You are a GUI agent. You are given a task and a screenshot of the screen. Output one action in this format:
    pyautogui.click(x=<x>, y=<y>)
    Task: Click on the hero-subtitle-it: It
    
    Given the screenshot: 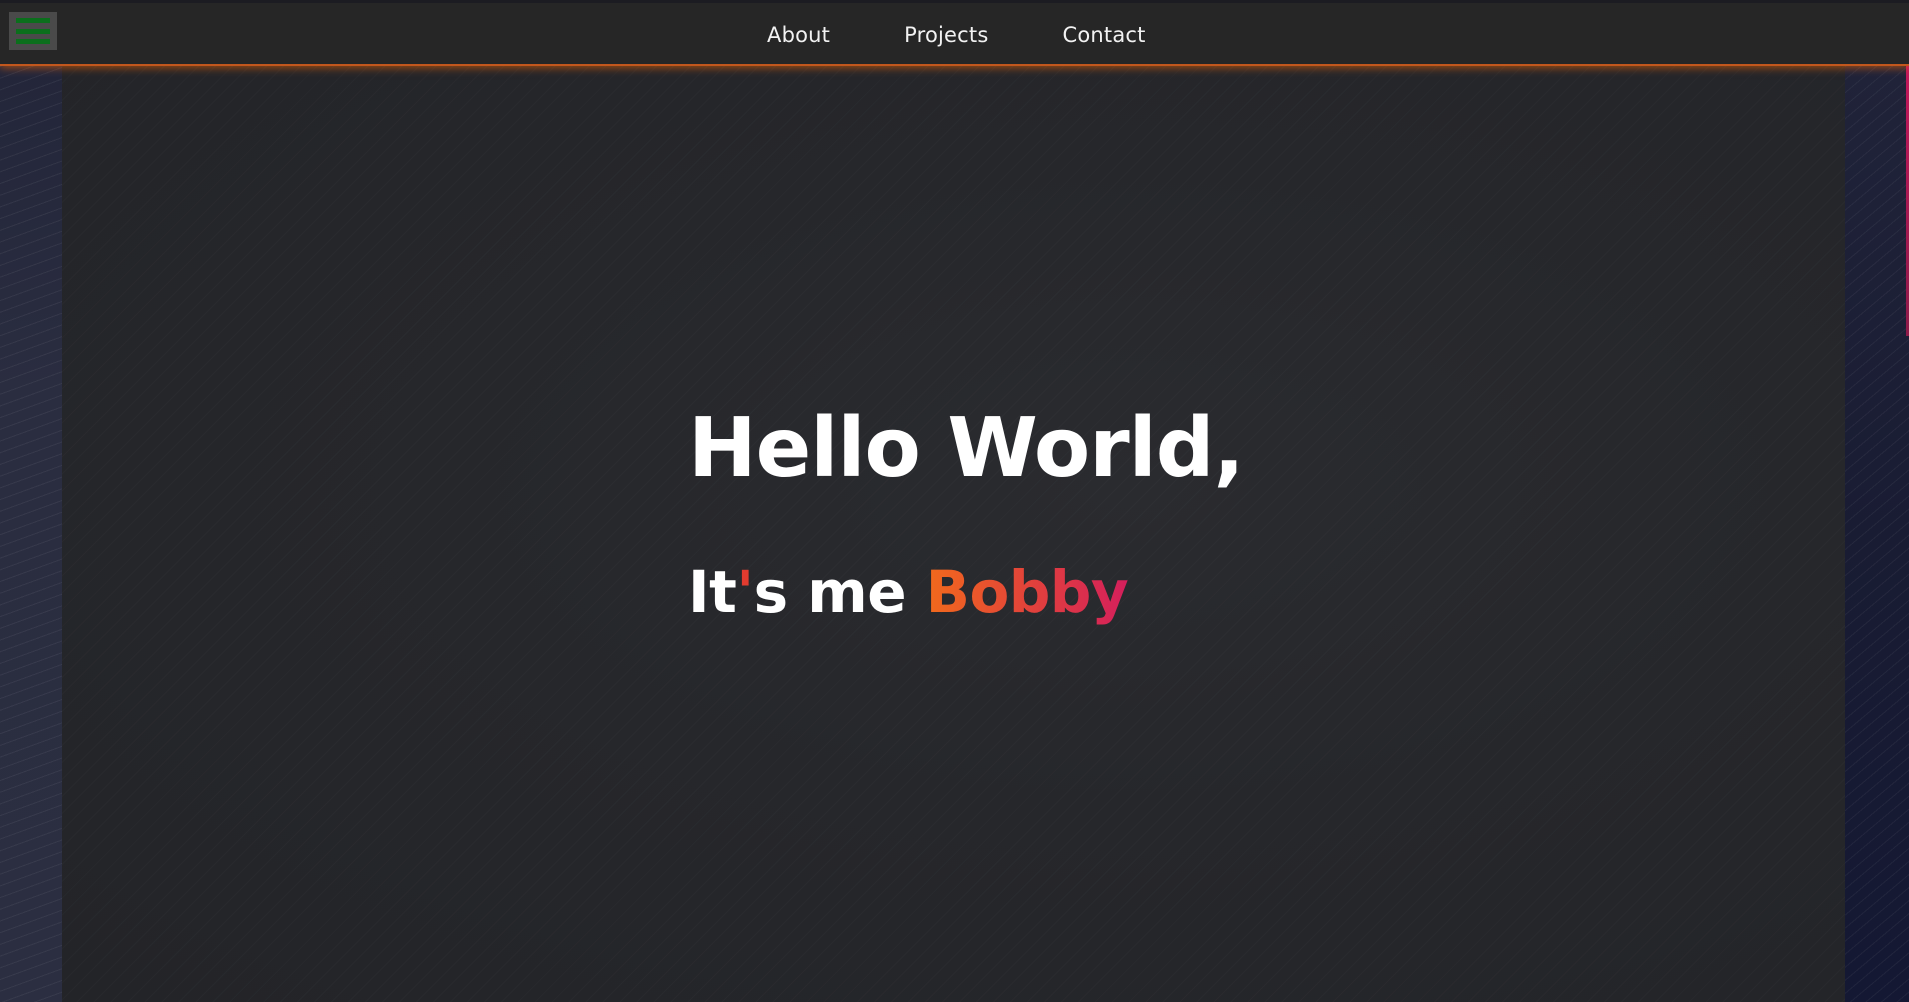 What is the action you would take?
    pyautogui.click(x=712, y=592)
    